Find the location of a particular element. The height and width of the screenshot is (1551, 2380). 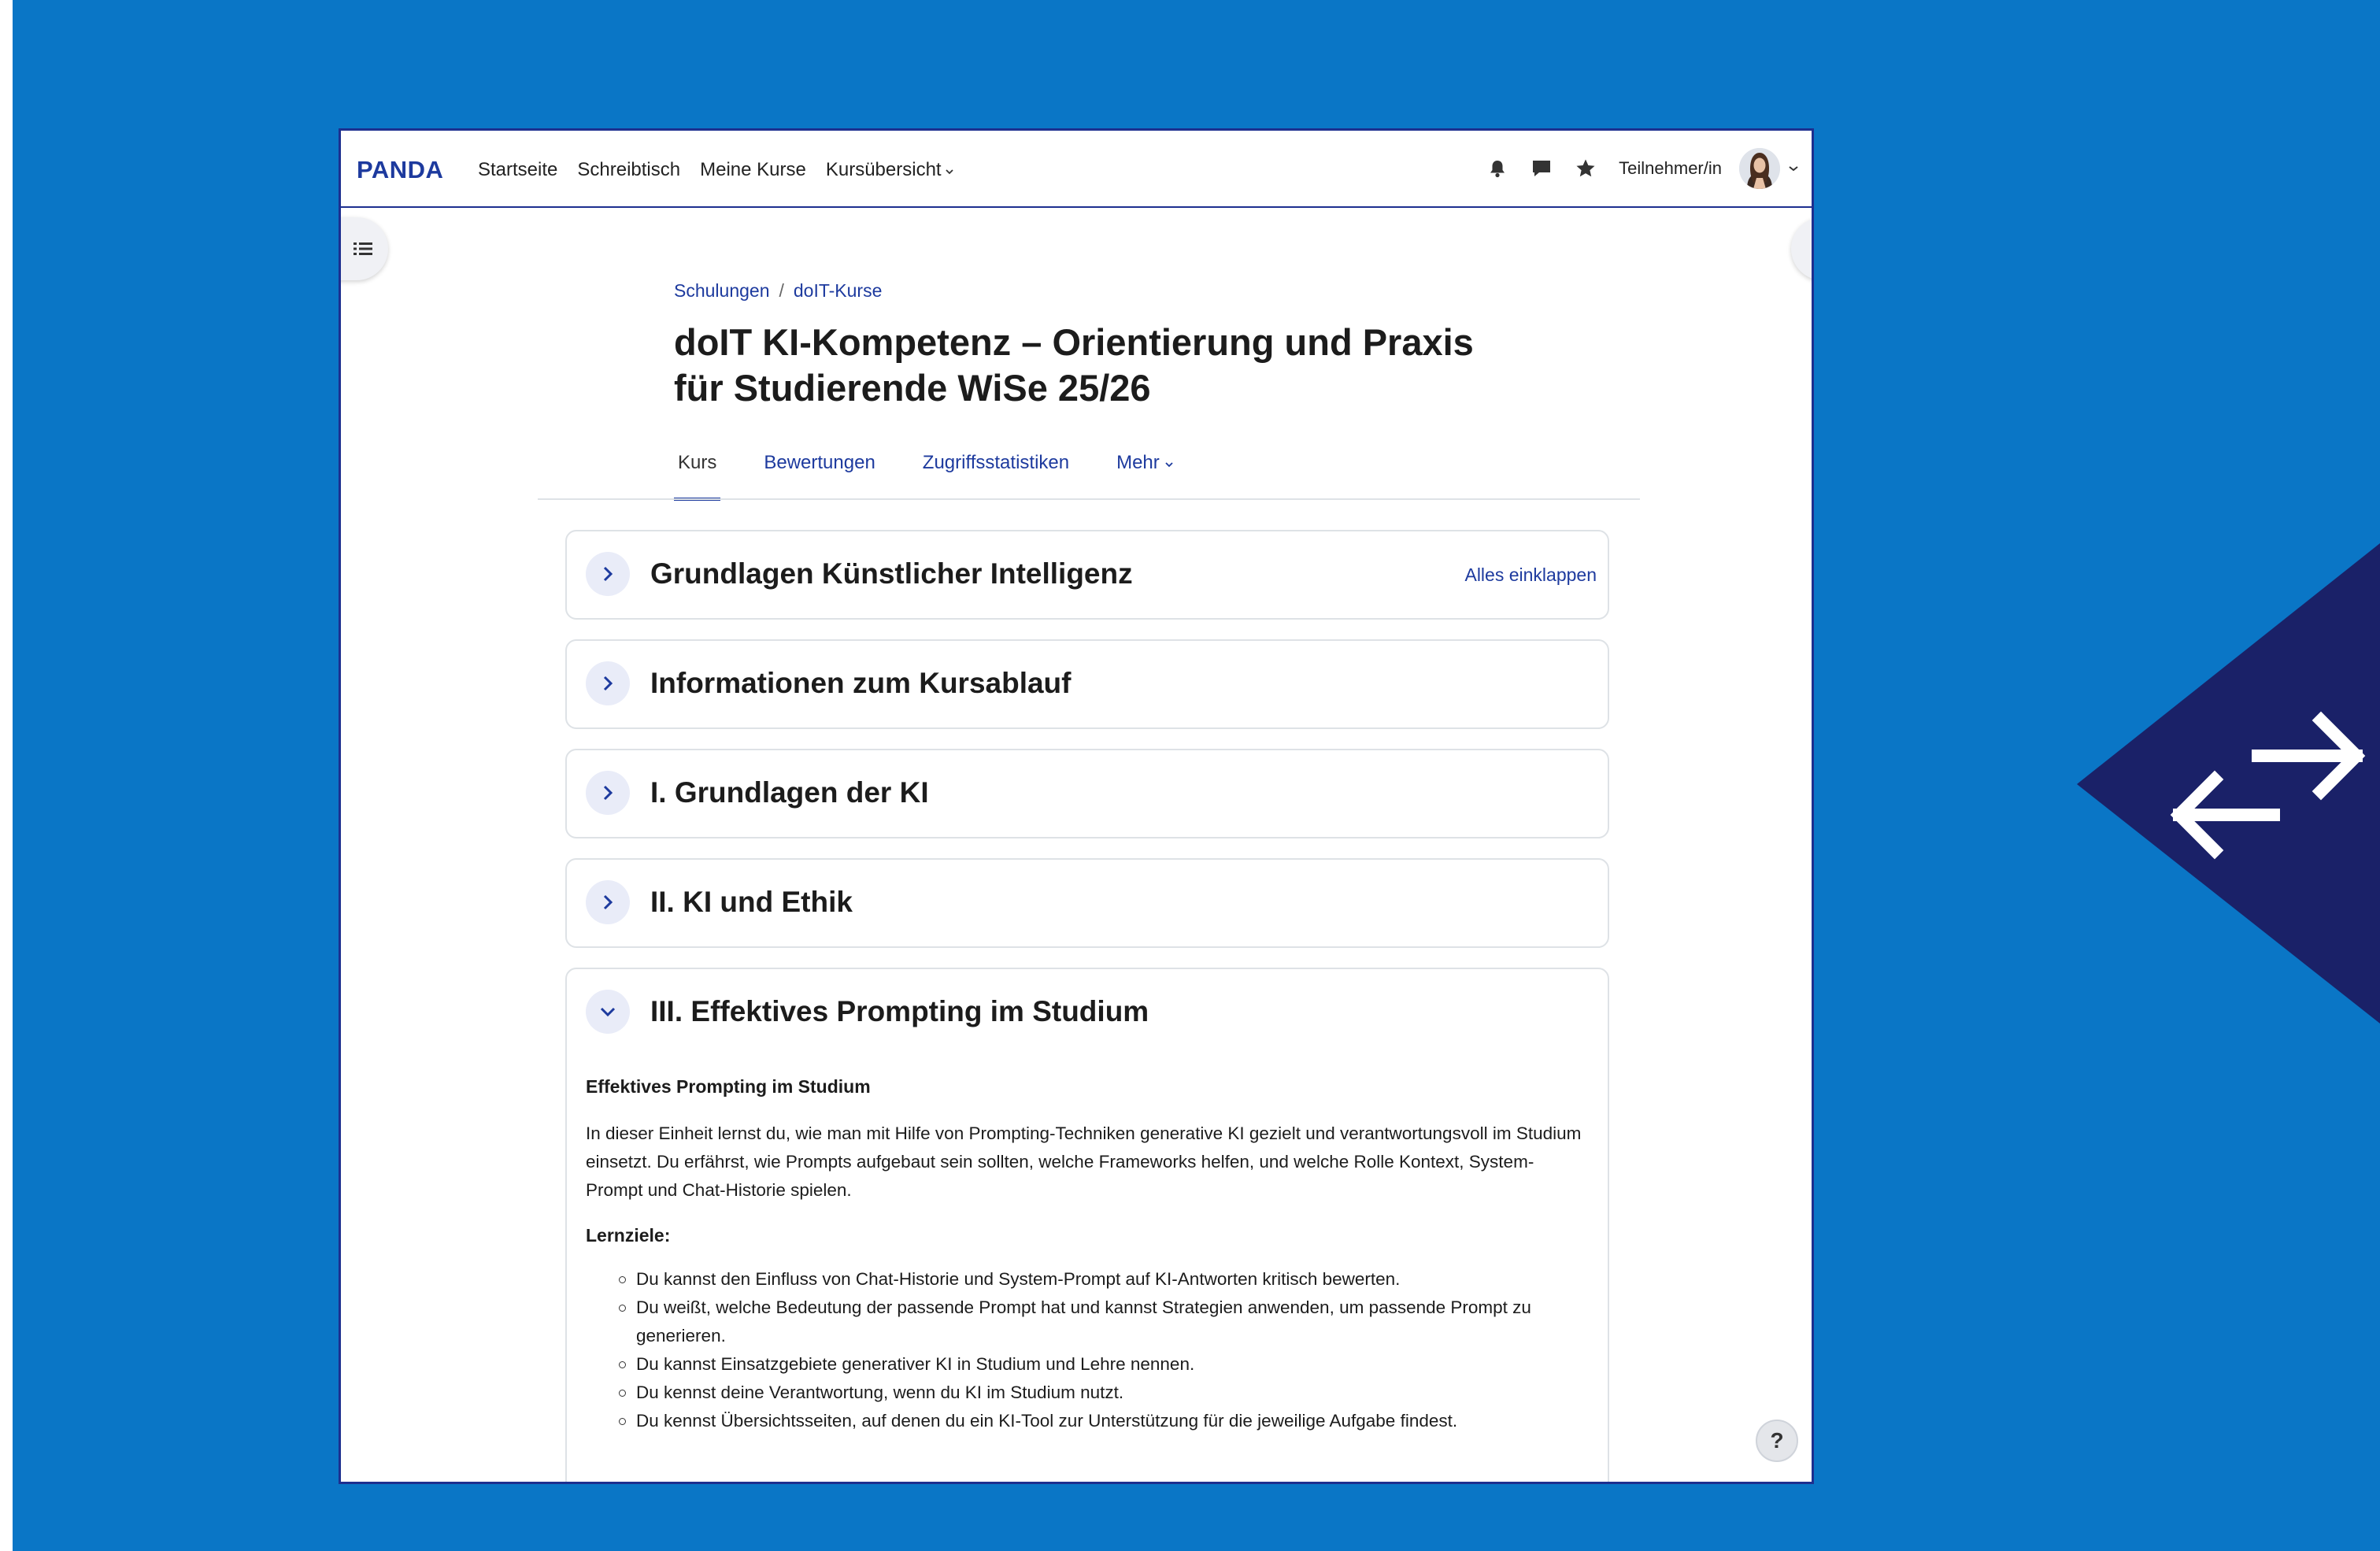

section-header: II. KI und Ethik is located at coordinates (1087, 902).